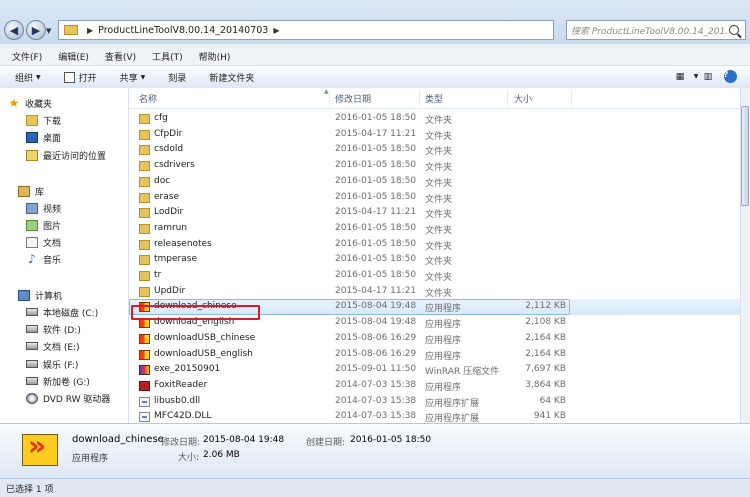  I want to click on nav-libraries: 库, so click(31, 191).